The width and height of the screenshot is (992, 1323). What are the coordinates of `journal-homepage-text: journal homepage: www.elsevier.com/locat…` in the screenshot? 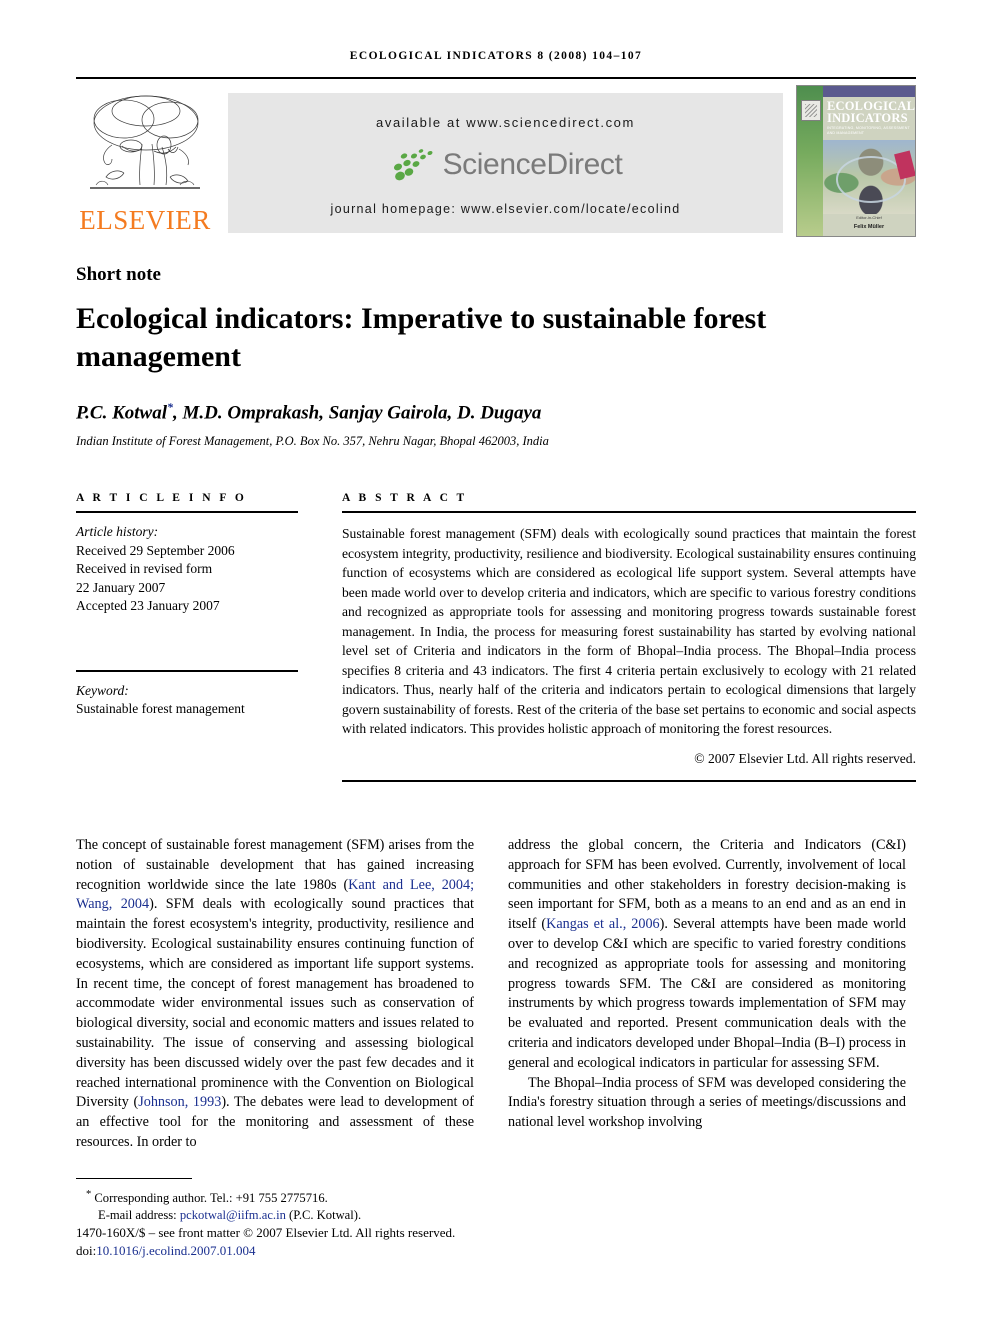 It's located at (505, 209).